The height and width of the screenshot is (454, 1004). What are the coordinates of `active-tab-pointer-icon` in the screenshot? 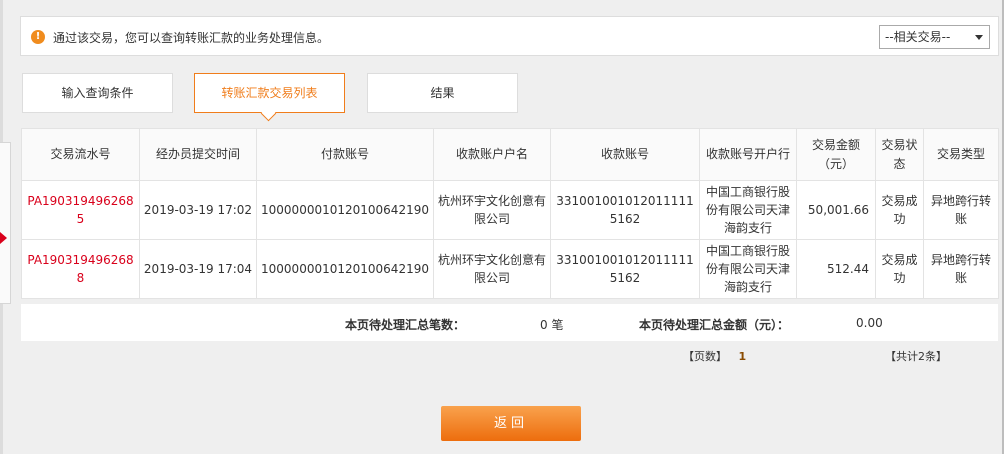 It's located at (268, 113).